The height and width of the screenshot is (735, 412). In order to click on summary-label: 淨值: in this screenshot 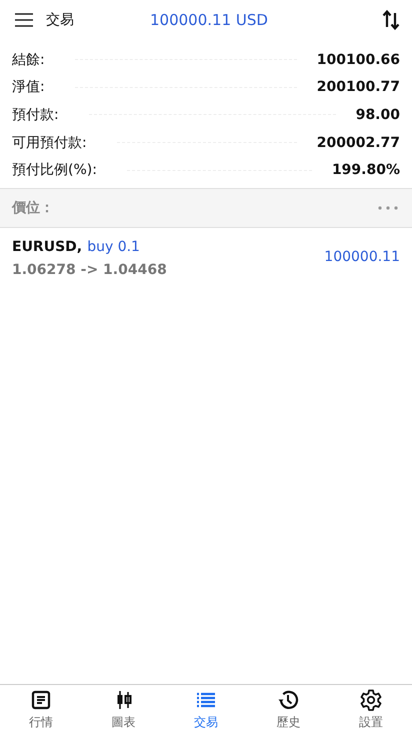, I will do `click(28, 87)`.